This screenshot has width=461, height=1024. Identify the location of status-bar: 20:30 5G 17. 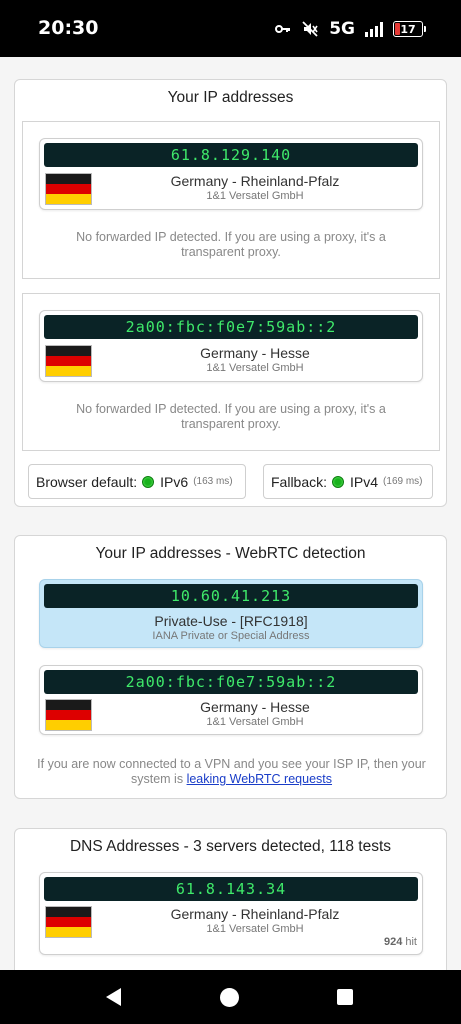
(230, 28).